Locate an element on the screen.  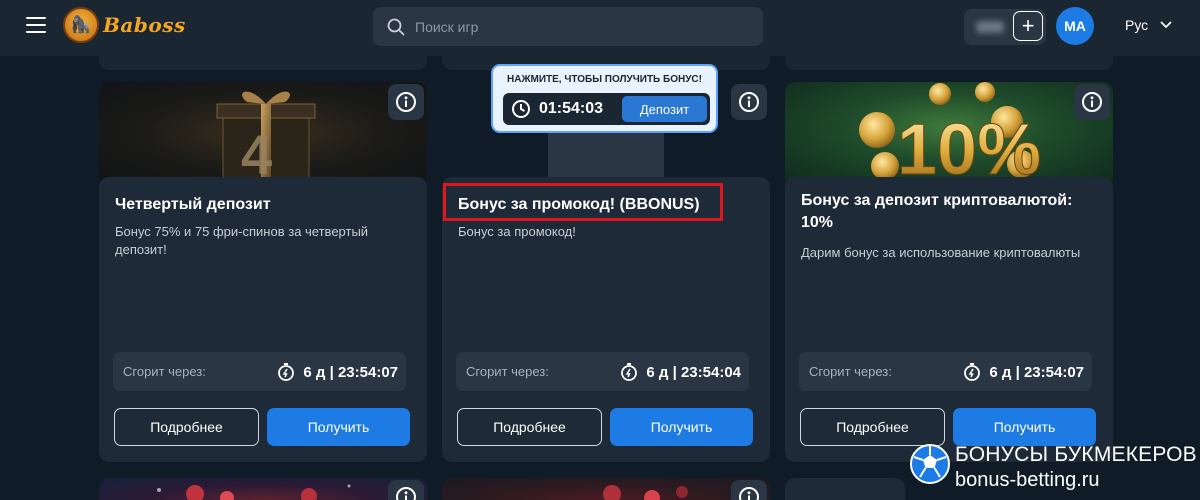
crypto-coins-illustration: 10% is located at coordinates (950, 132).